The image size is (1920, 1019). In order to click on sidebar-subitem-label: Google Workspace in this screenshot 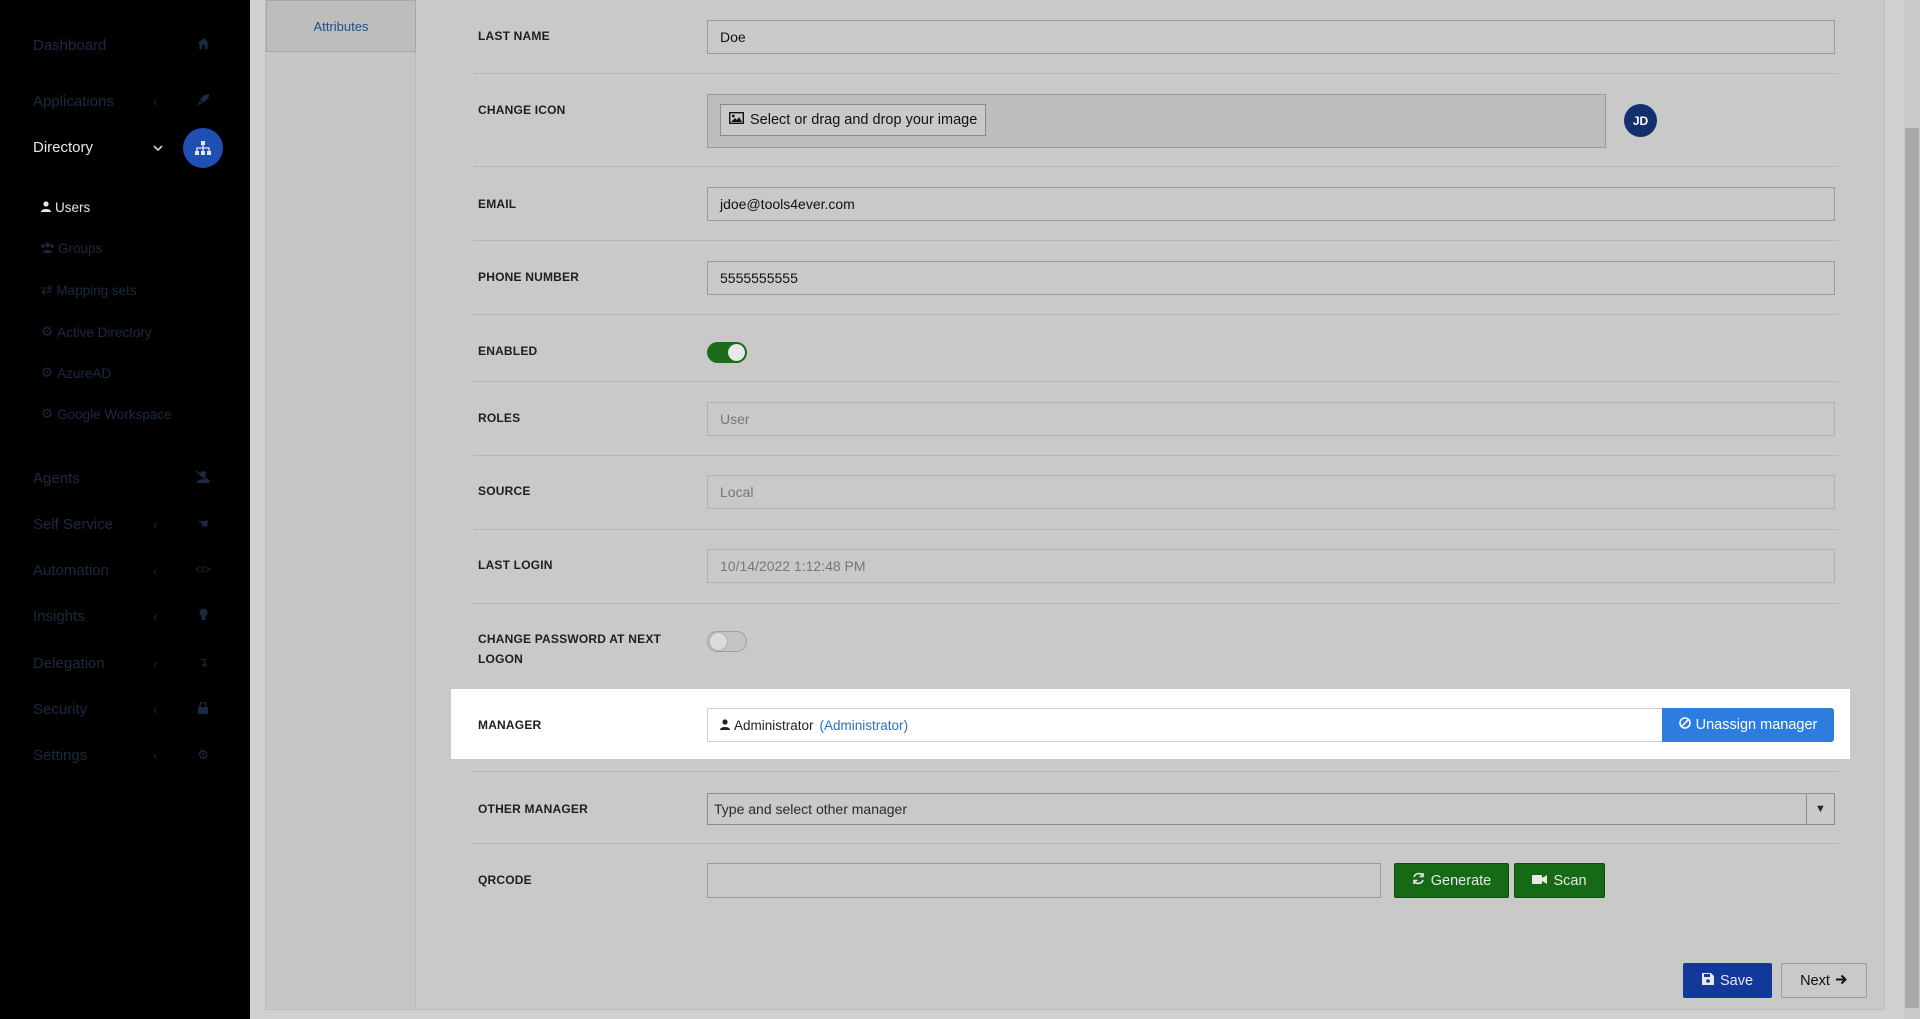, I will do `click(114, 414)`.